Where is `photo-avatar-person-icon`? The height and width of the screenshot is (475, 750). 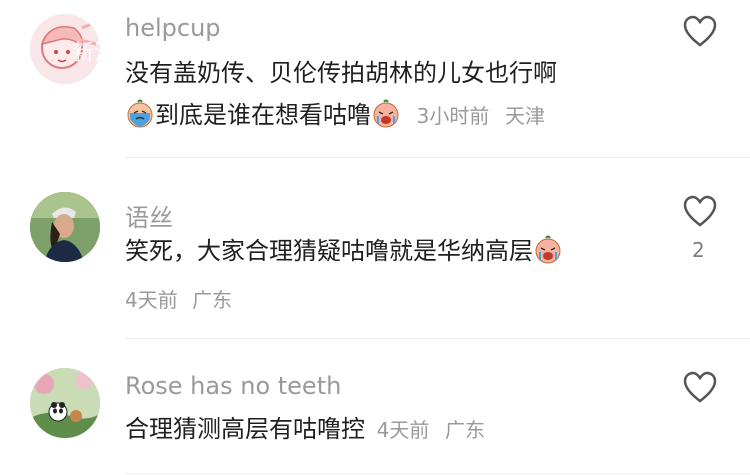
photo-avatar-person-icon is located at coordinates (65, 227).